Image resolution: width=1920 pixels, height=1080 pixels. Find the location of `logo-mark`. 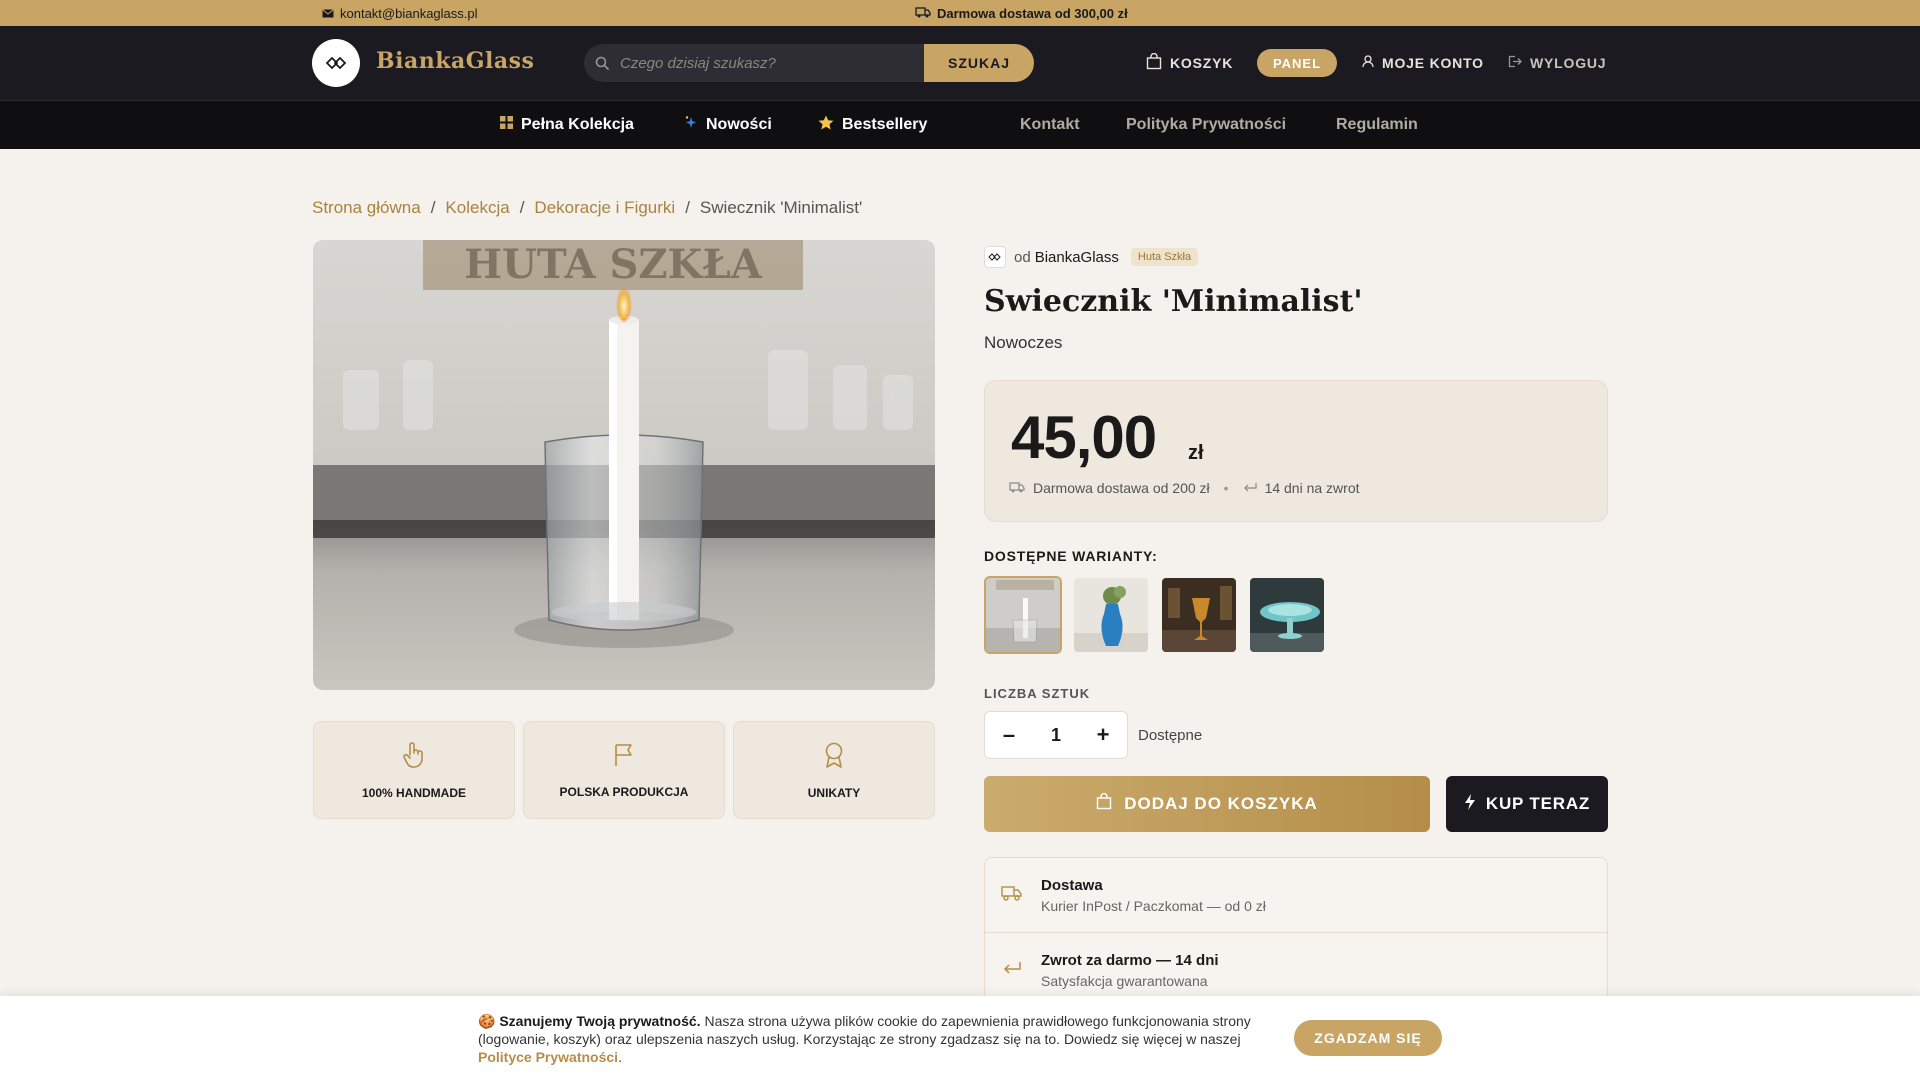

logo-mark is located at coordinates (336, 63).